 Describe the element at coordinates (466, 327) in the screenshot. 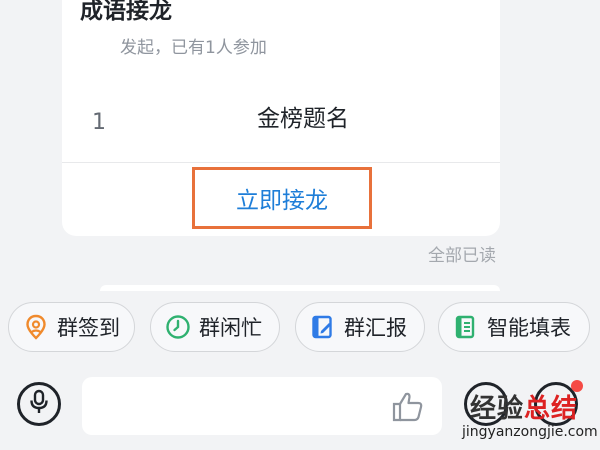

I see `form-sheet-icon` at that location.